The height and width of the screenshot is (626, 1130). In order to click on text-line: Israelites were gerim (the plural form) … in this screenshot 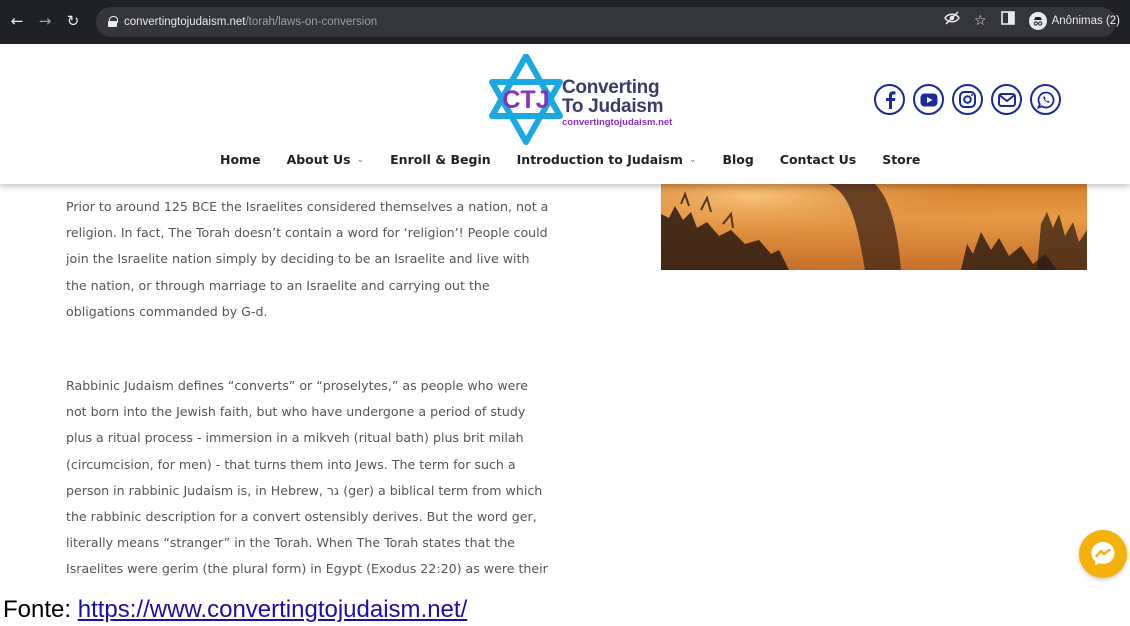, I will do `click(307, 569)`.